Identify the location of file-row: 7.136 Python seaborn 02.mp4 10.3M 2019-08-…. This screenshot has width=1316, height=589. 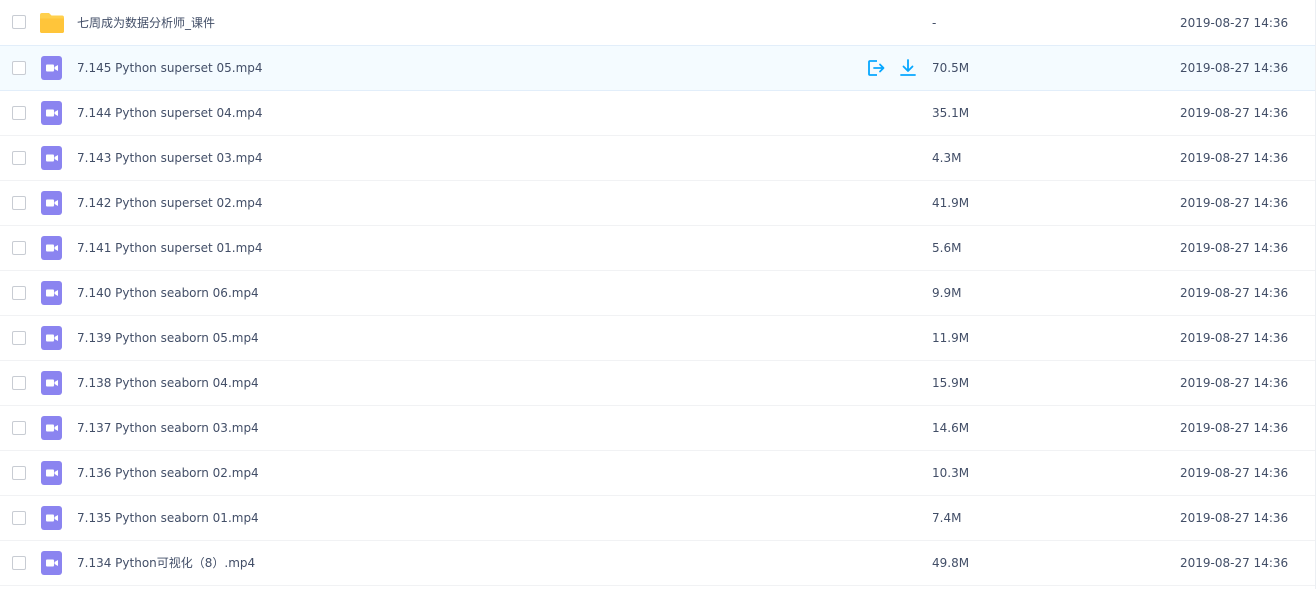
(658, 473).